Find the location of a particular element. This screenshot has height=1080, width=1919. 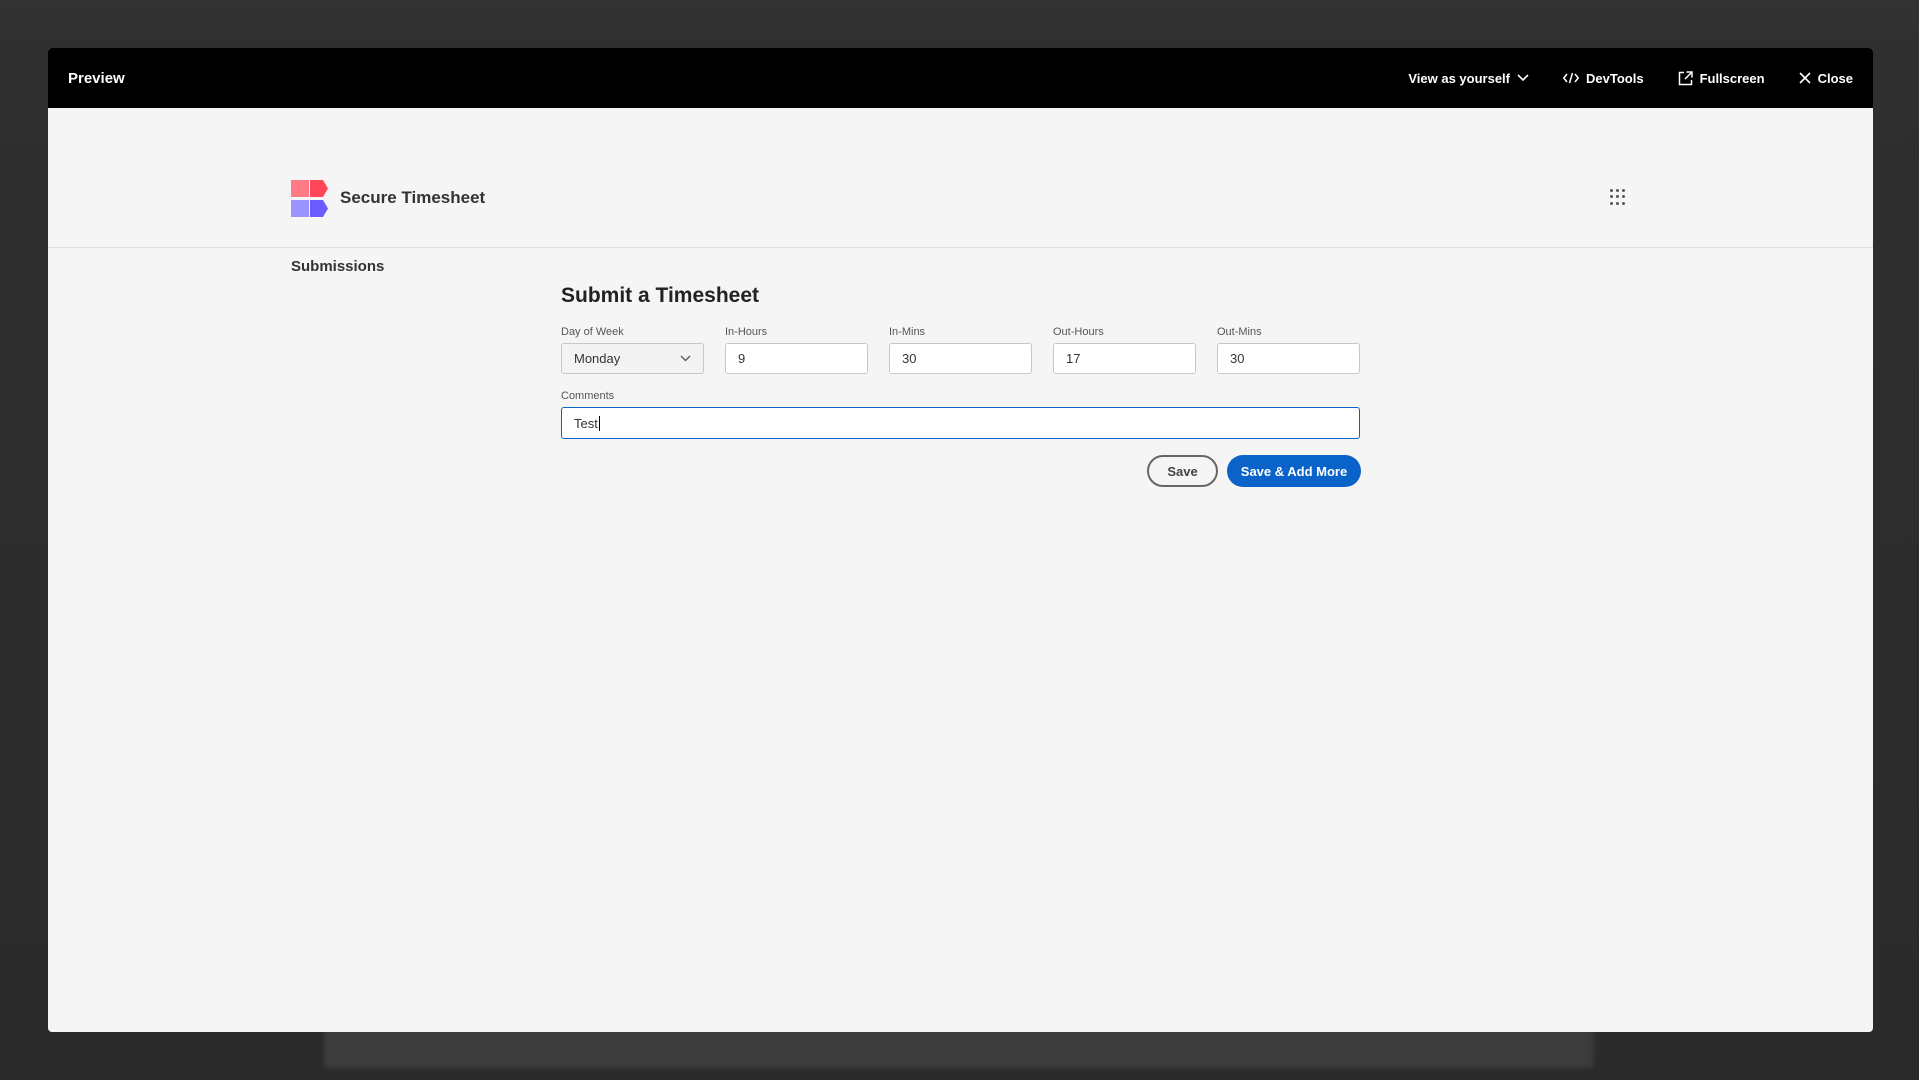

close-label: Close is located at coordinates (1835, 78).